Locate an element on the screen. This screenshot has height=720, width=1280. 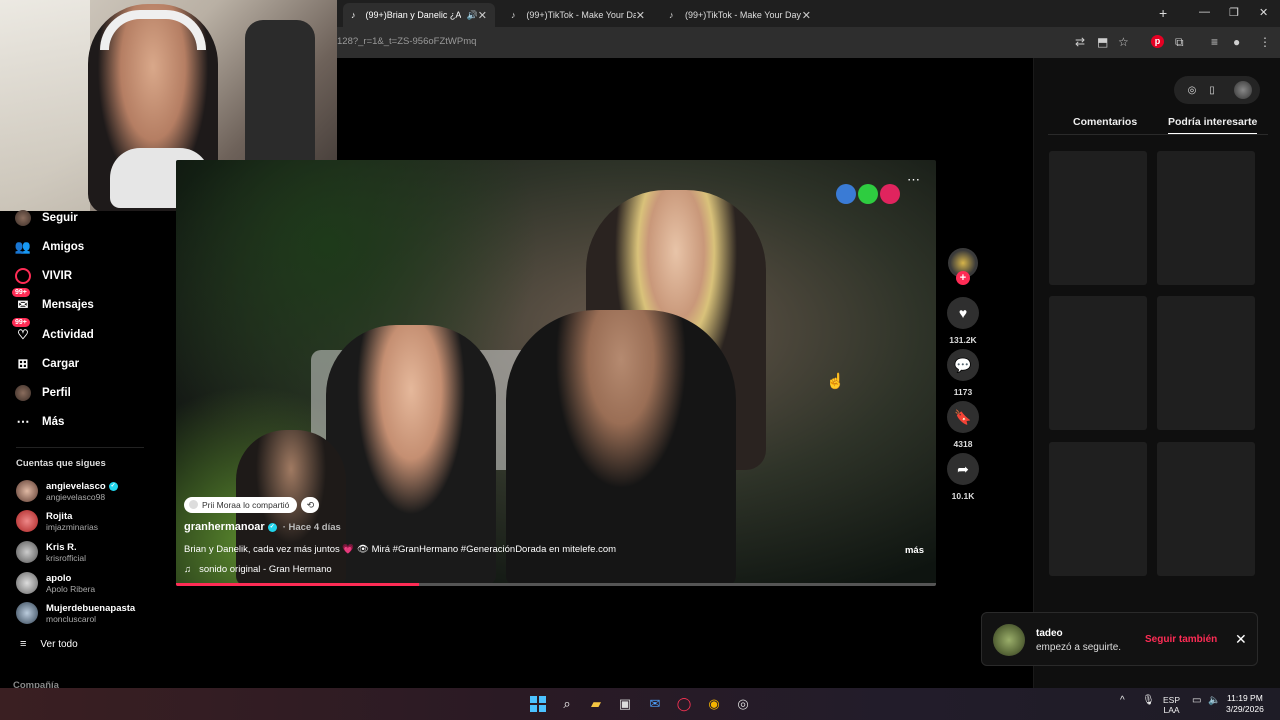
follow-plus-button: + is located at coordinates (963, 278).